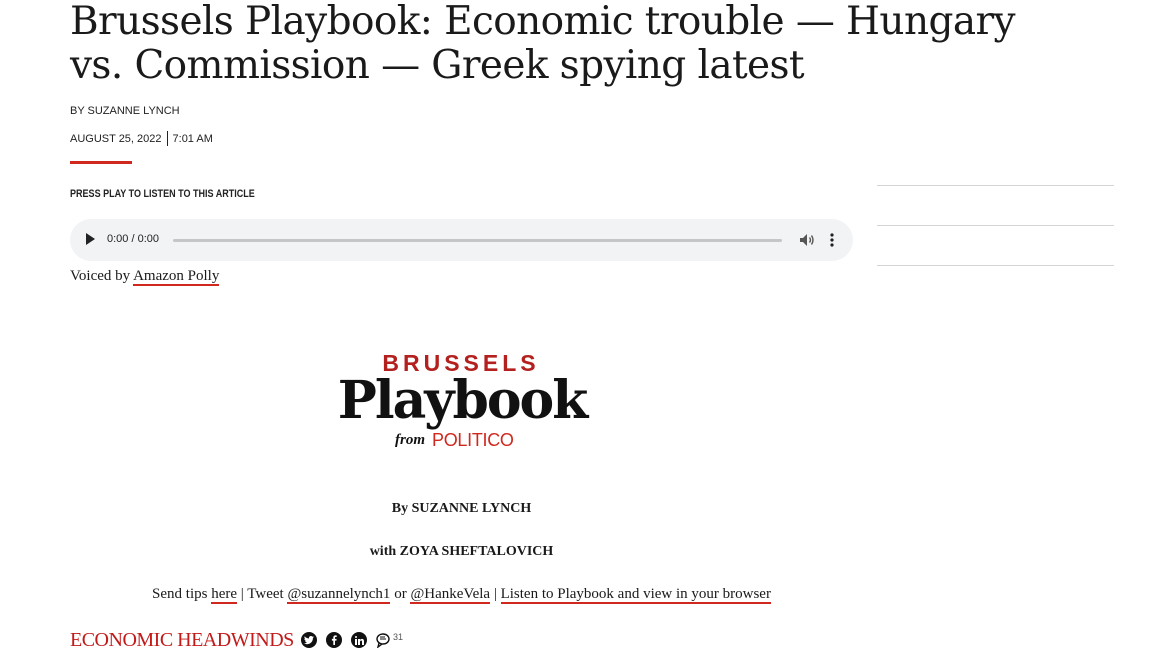 The image size is (1168, 656). What do you see at coordinates (400, 594) in the screenshot?
I see `or-label: or` at bounding box center [400, 594].